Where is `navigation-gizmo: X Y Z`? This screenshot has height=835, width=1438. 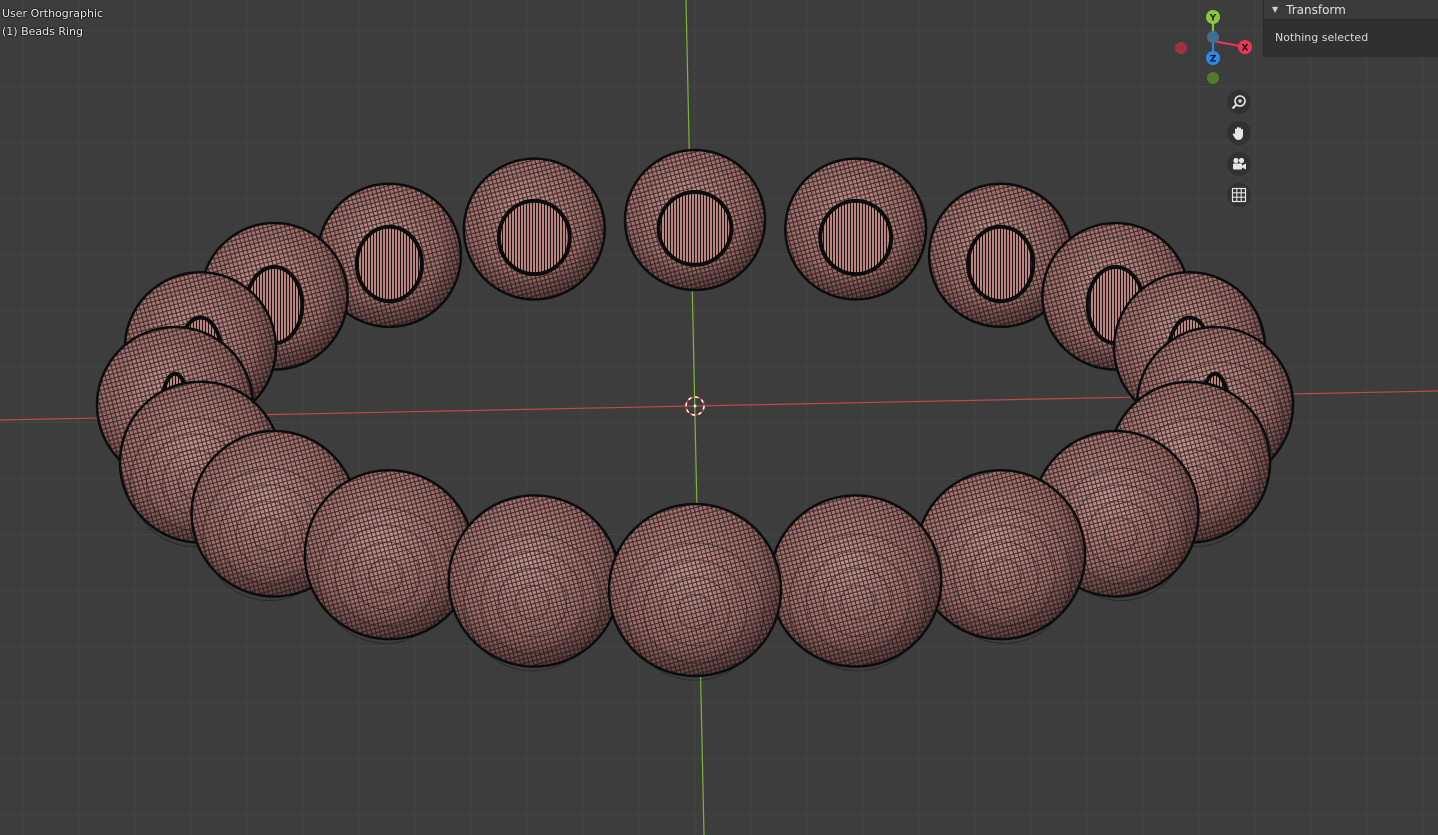 navigation-gizmo: X Y Z is located at coordinates (1215, 47).